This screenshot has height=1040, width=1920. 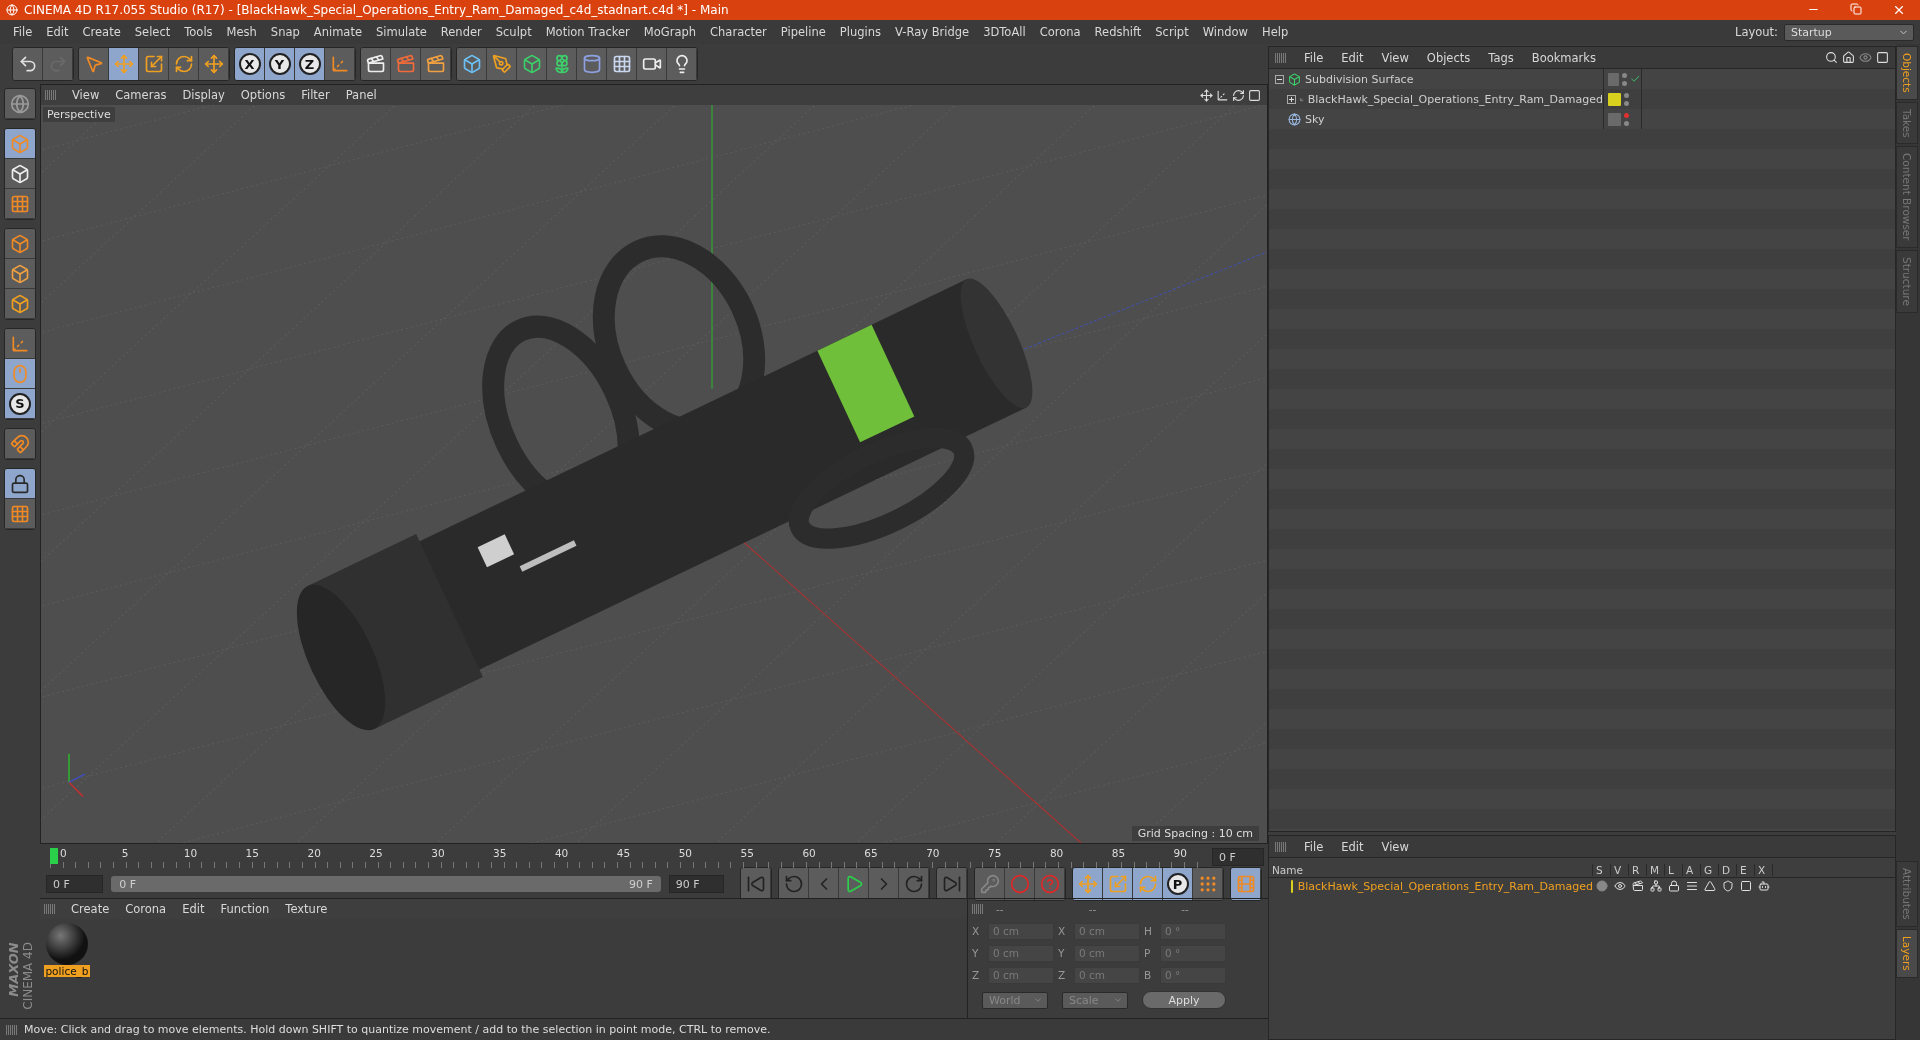 What do you see at coordinates (67, 971) in the screenshot?
I see `material-name: police_b` at bounding box center [67, 971].